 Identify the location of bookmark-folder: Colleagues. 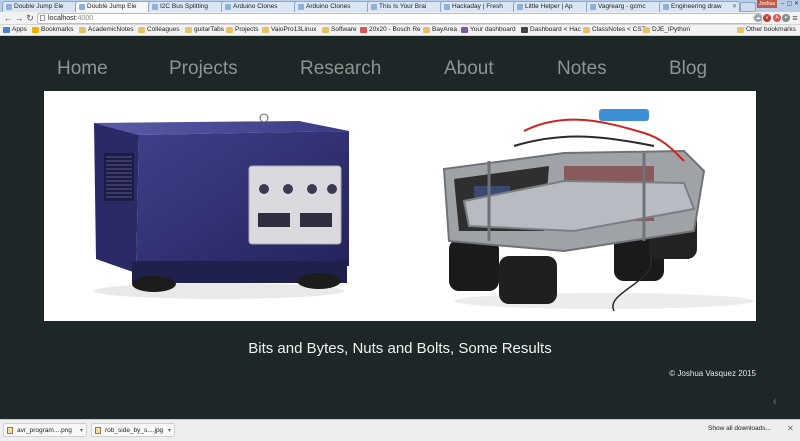
(159, 30).